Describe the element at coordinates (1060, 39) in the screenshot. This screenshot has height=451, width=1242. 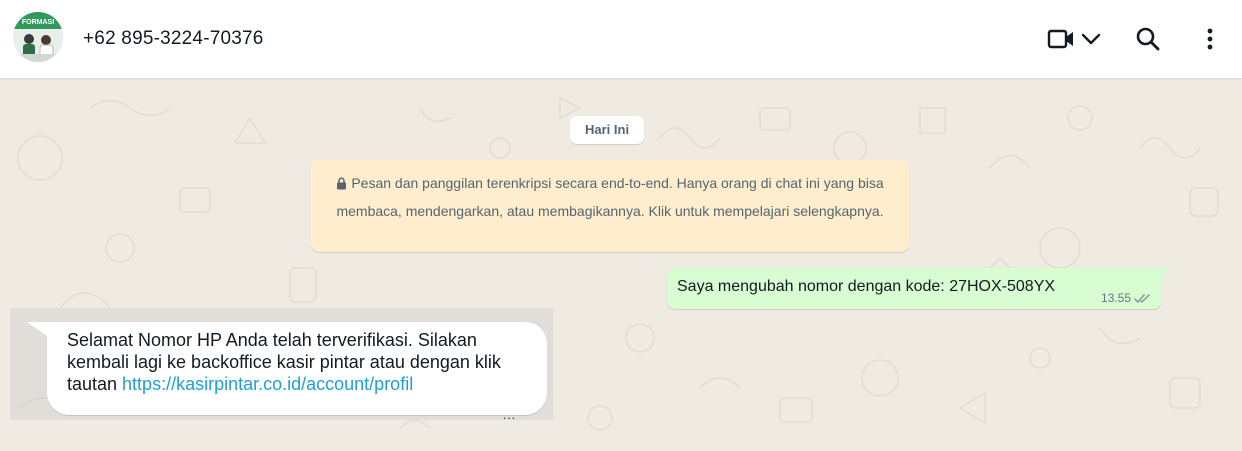
I see `video-call-icon` at that location.